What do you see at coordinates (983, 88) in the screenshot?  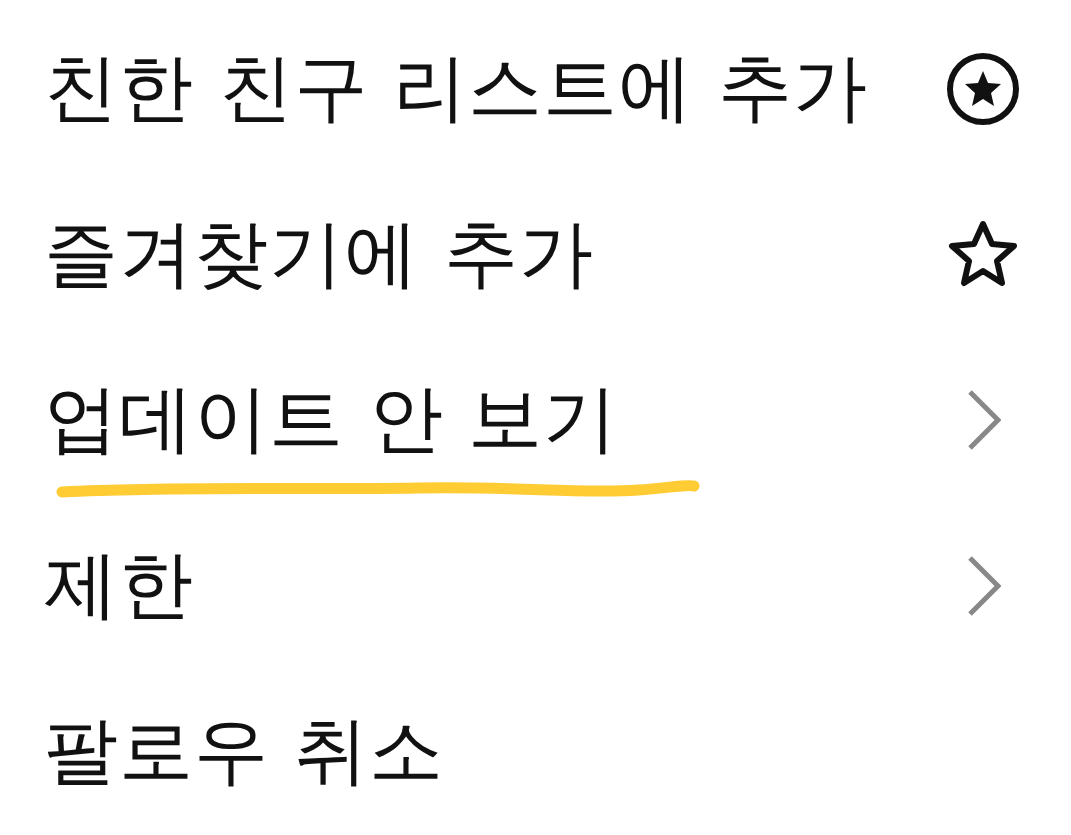 I see `star-badge-icon` at bounding box center [983, 88].